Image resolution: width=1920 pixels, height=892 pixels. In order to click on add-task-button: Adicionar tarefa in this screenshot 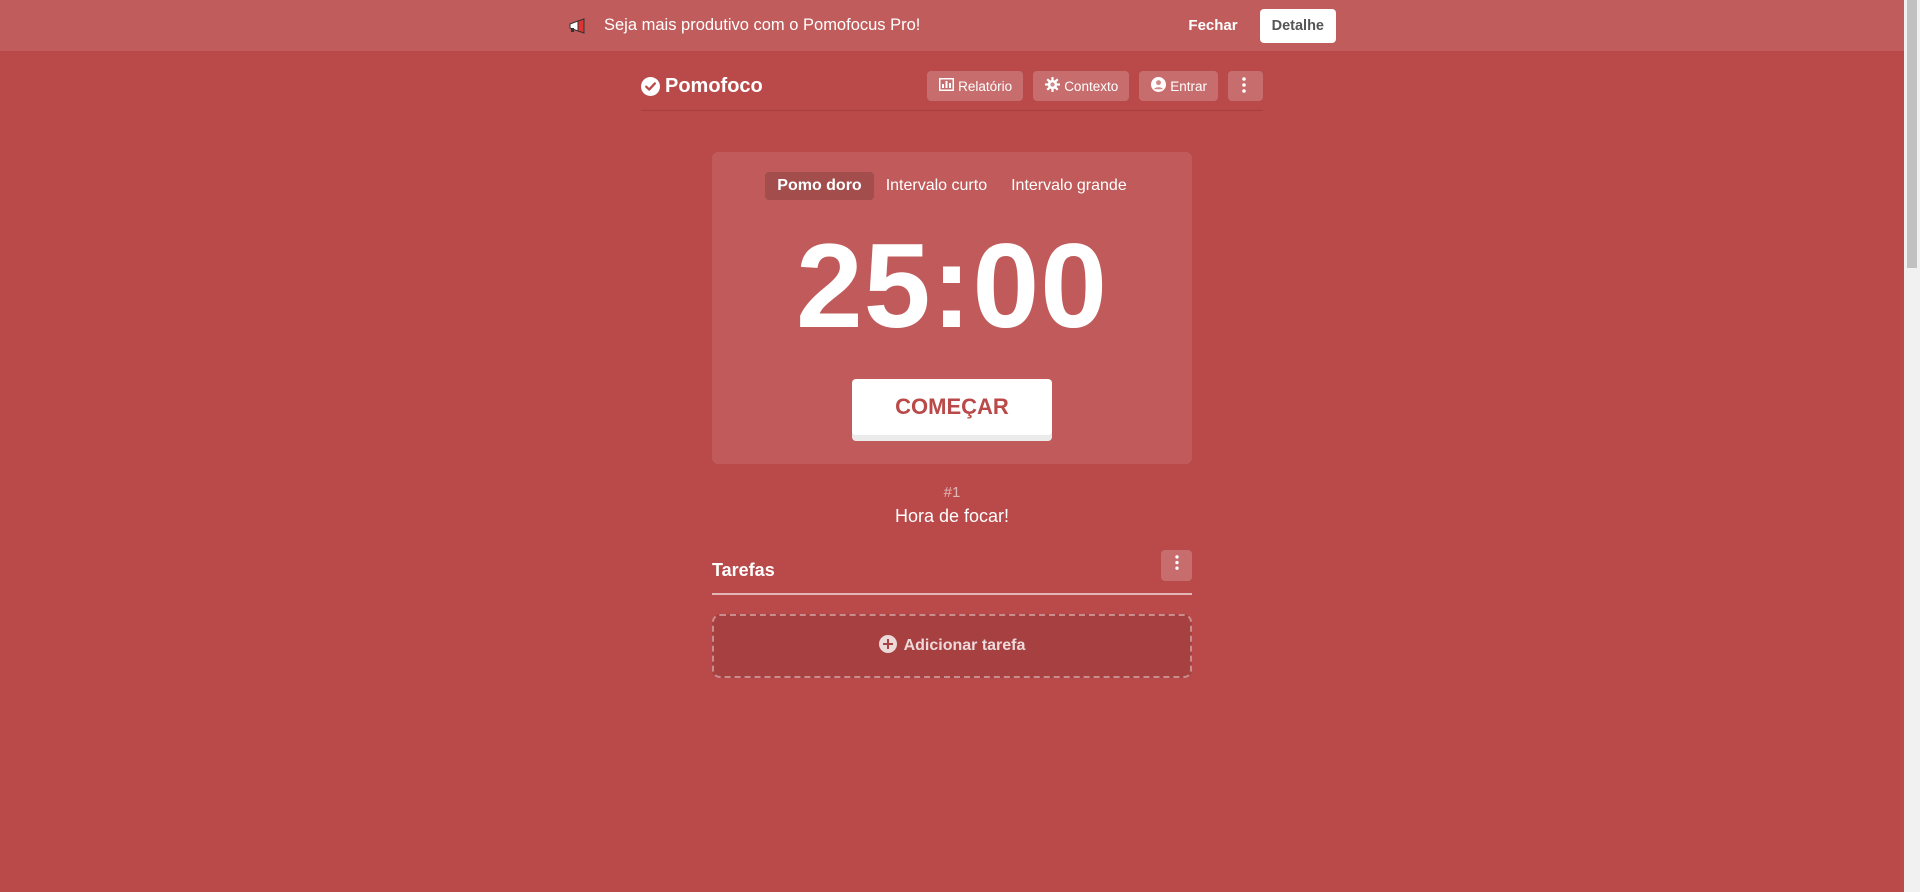, I will do `click(952, 646)`.